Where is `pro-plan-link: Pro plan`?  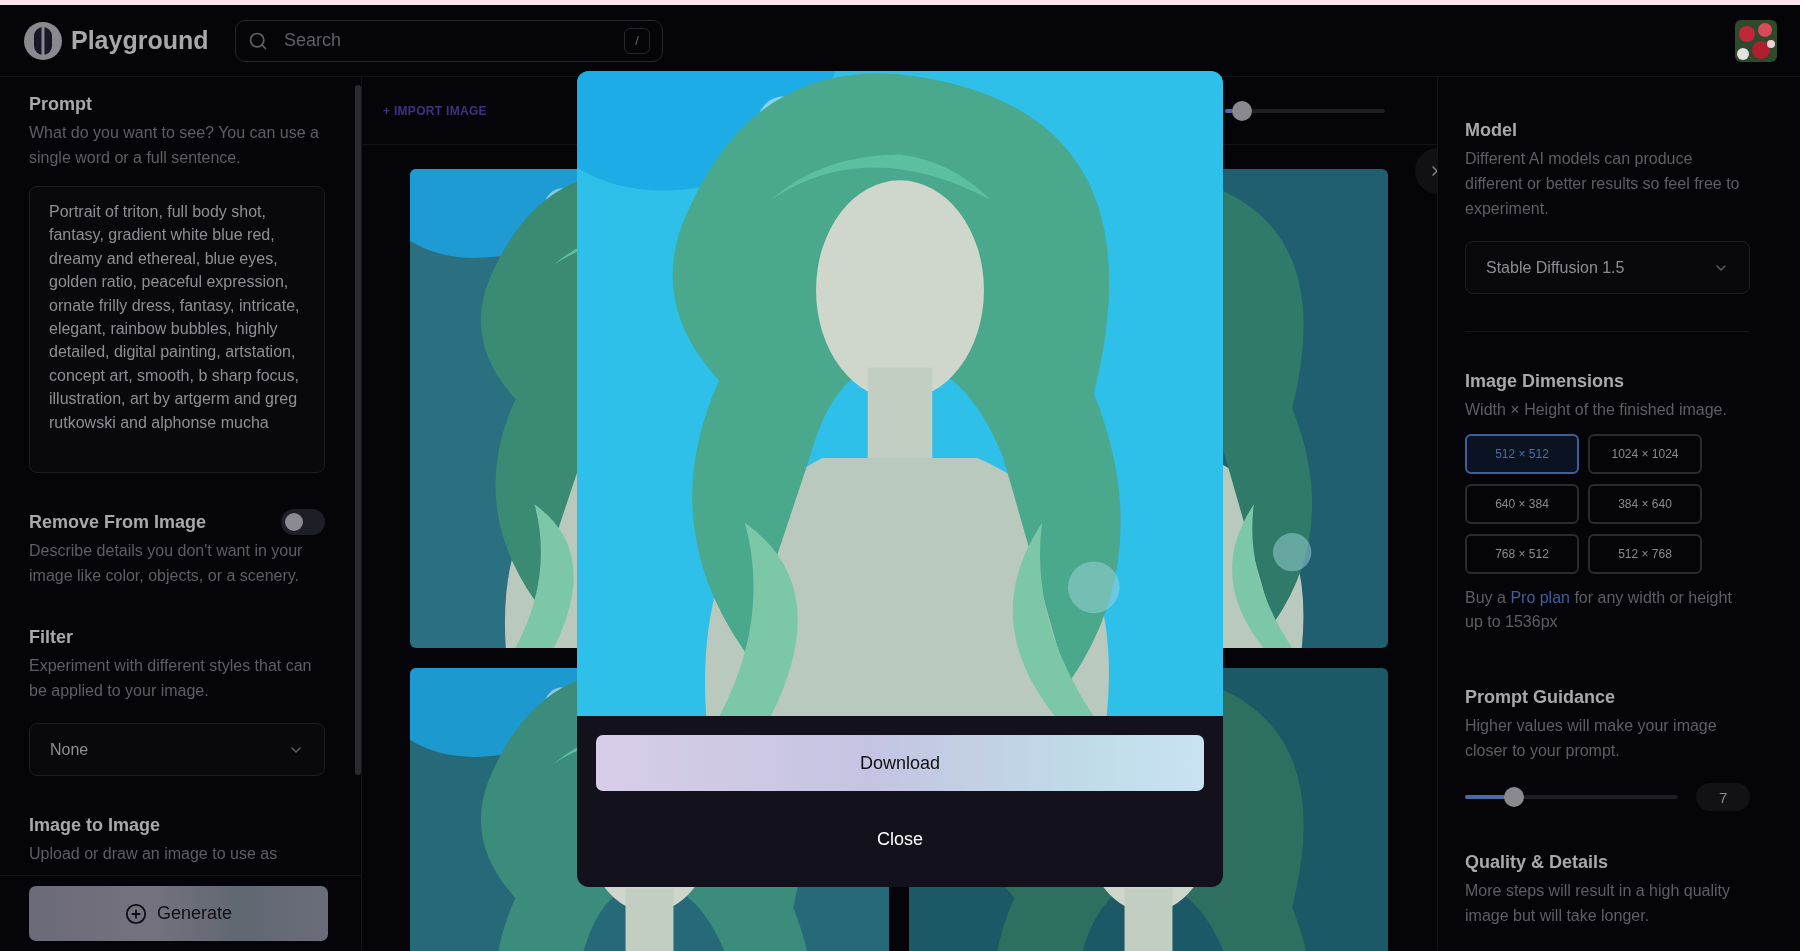 pro-plan-link: Pro plan is located at coordinates (1540, 597).